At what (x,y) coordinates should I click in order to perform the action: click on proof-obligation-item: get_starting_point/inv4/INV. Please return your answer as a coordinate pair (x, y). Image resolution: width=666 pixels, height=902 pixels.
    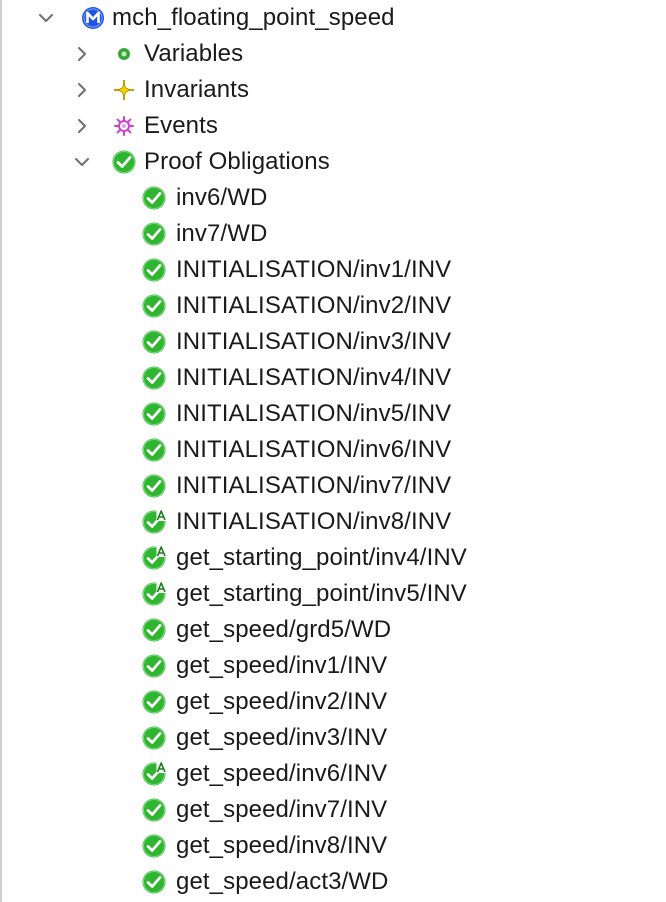
    Looking at the image, I should click on (333, 558).